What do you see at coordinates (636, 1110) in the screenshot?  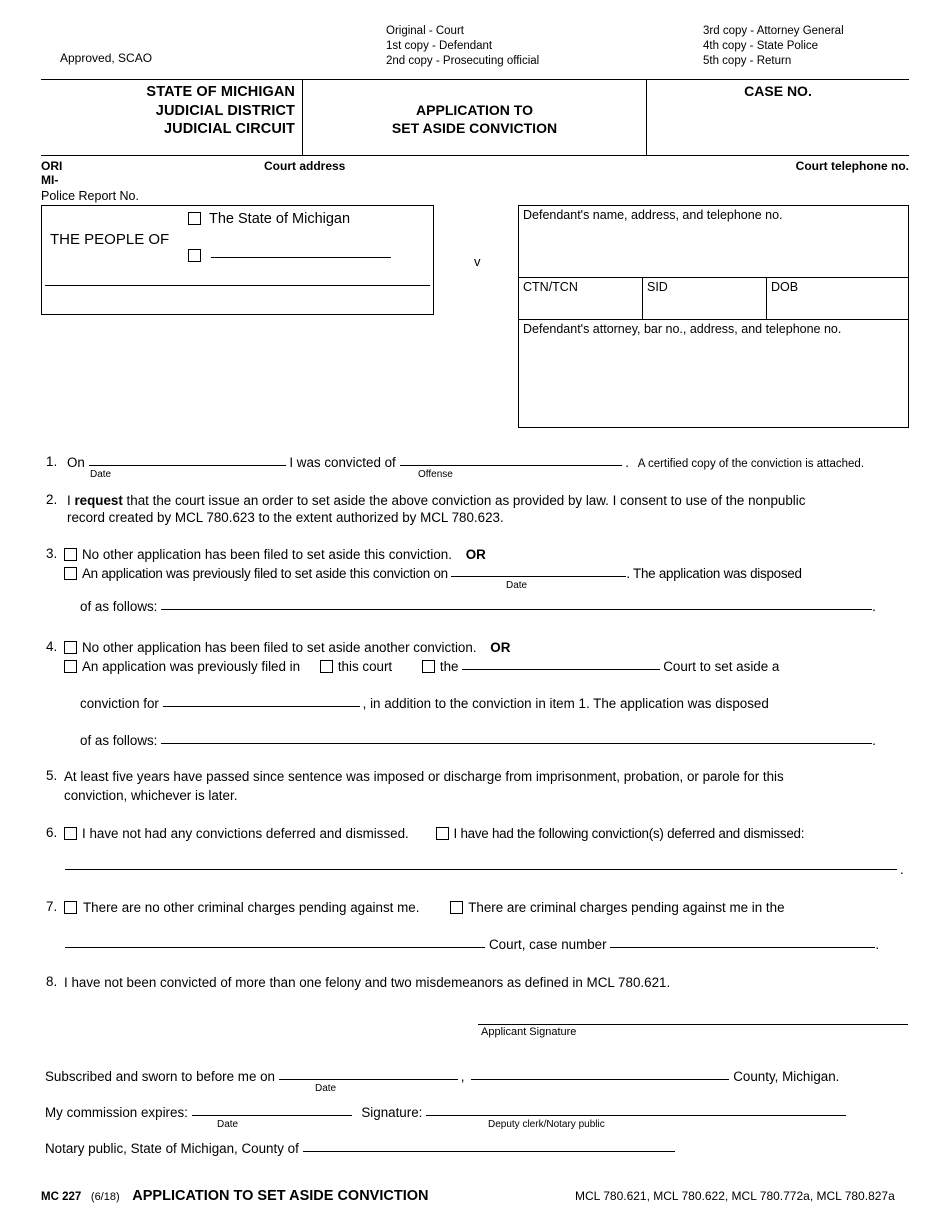 I see `notary-signature-input` at bounding box center [636, 1110].